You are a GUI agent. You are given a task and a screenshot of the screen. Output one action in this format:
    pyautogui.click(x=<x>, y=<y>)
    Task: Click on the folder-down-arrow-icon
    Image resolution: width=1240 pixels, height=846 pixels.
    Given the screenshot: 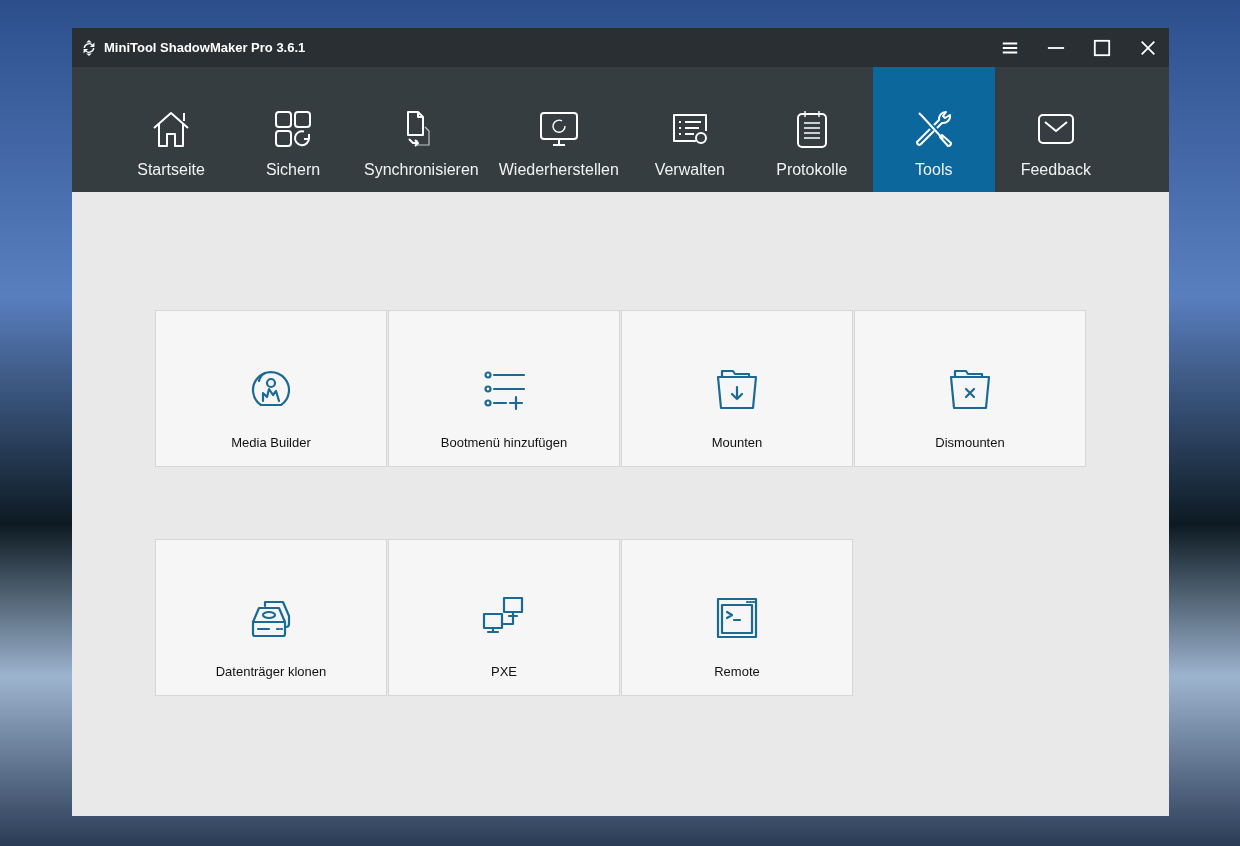 What is the action you would take?
    pyautogui.click(x=737, y=389)
    